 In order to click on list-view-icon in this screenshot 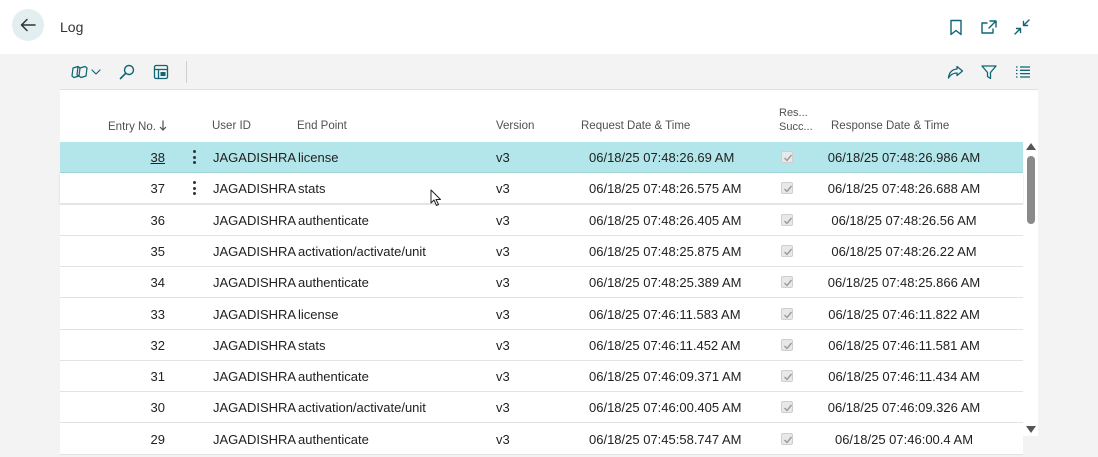, I will do `click(1023, 72)`.